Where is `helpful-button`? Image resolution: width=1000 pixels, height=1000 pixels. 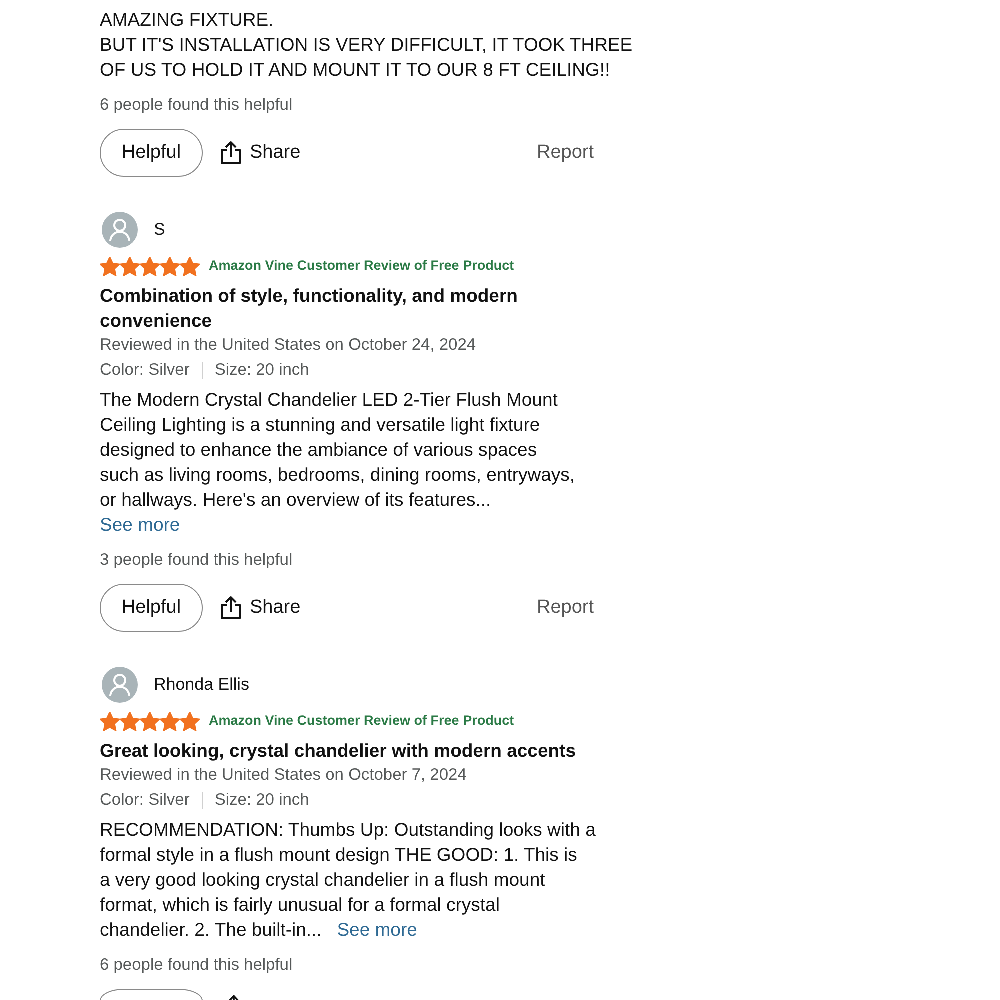
helpful-button is located at coordinates (151, 994).